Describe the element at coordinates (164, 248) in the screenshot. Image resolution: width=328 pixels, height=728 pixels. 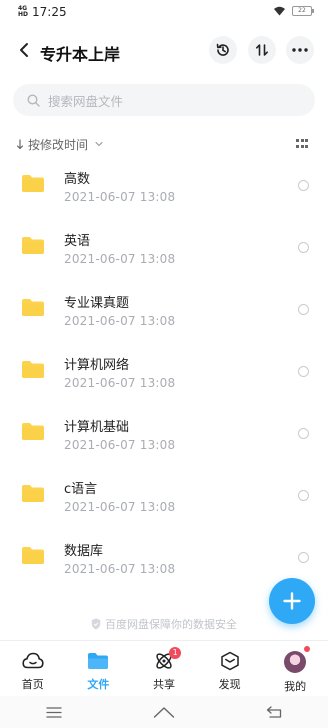
I see `list-item: 英语 2021-06-07 13:08` at that location.